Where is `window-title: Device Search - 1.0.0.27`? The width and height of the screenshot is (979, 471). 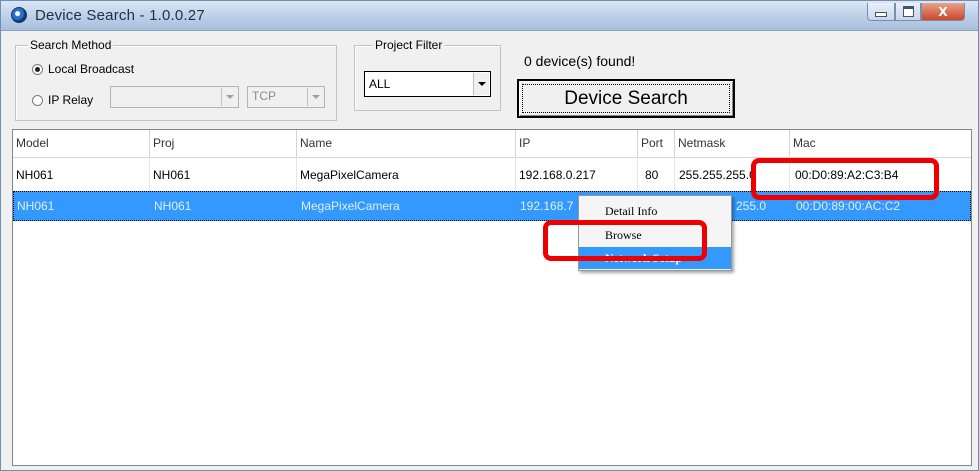 window-title: Device Search - 1.0.0.27 is located at coordinates (120, 15).